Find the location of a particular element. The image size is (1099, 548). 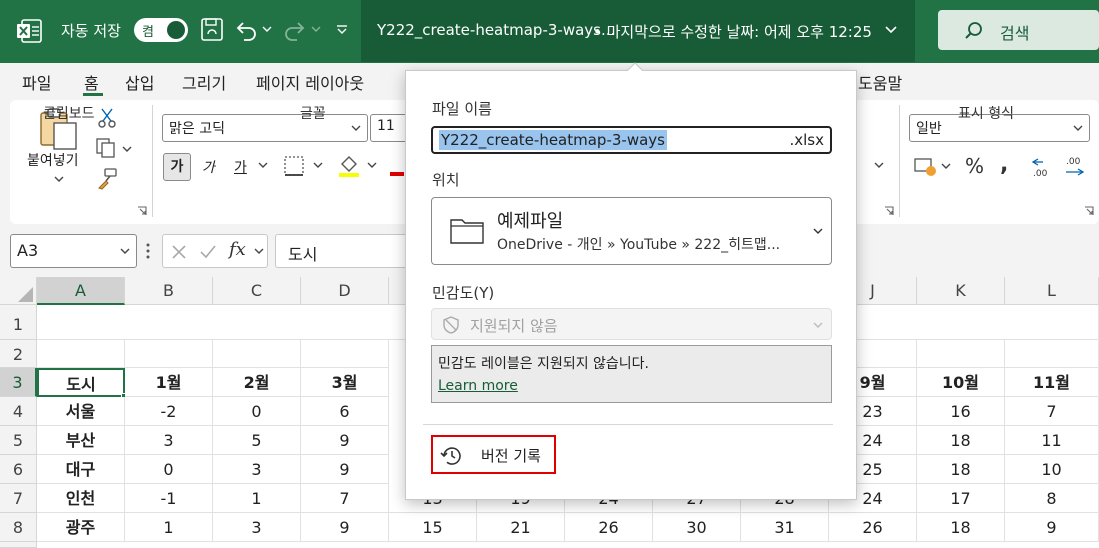

cell-b5: 3 is located at coordinates (169, 440).